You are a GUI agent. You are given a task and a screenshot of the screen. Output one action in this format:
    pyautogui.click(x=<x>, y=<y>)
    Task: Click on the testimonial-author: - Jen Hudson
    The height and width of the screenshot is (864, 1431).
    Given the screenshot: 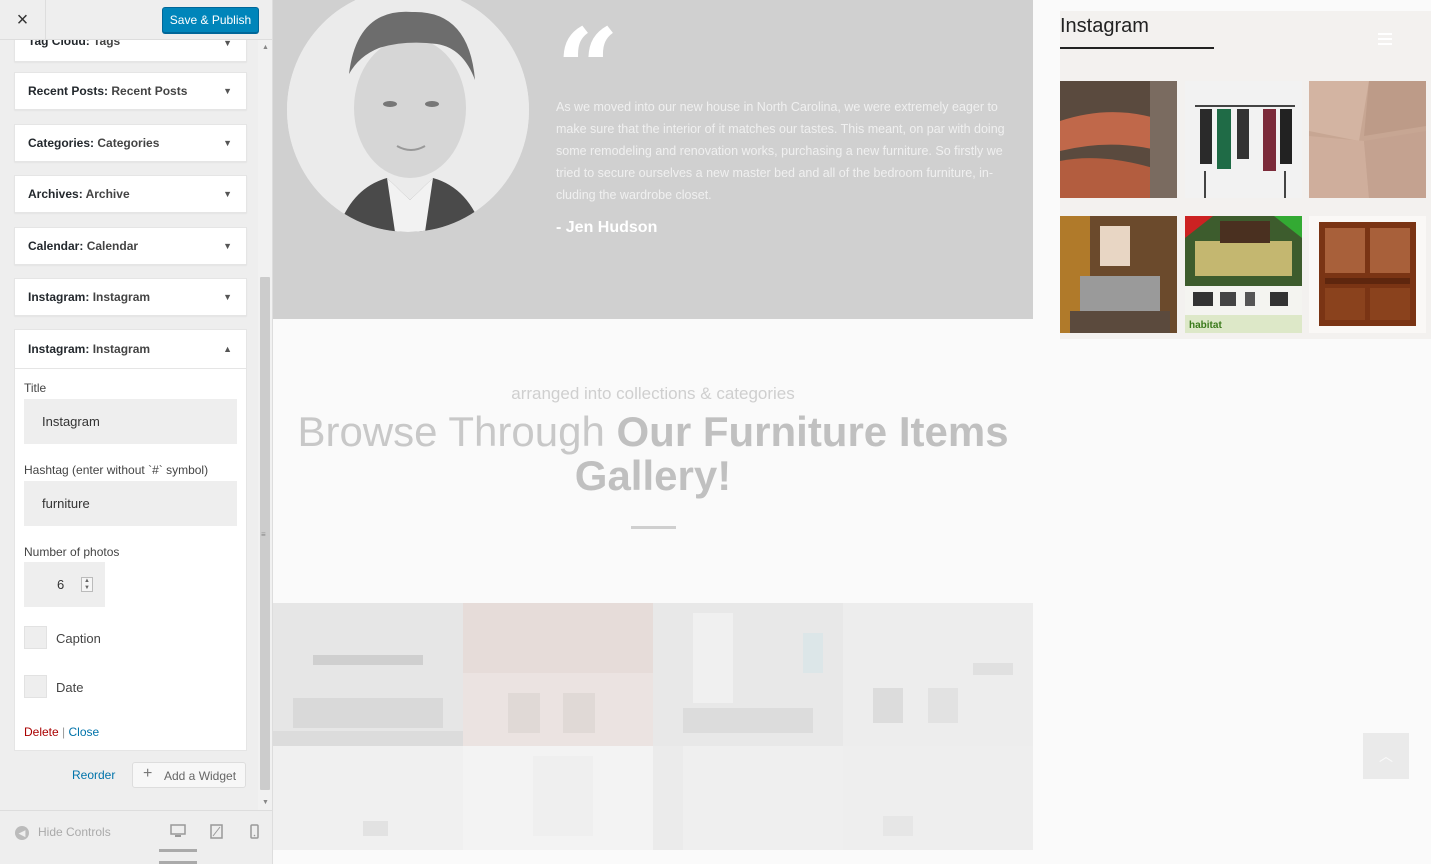 What is the action you would take?
    pyautogui.click(x=607, y=227)
    